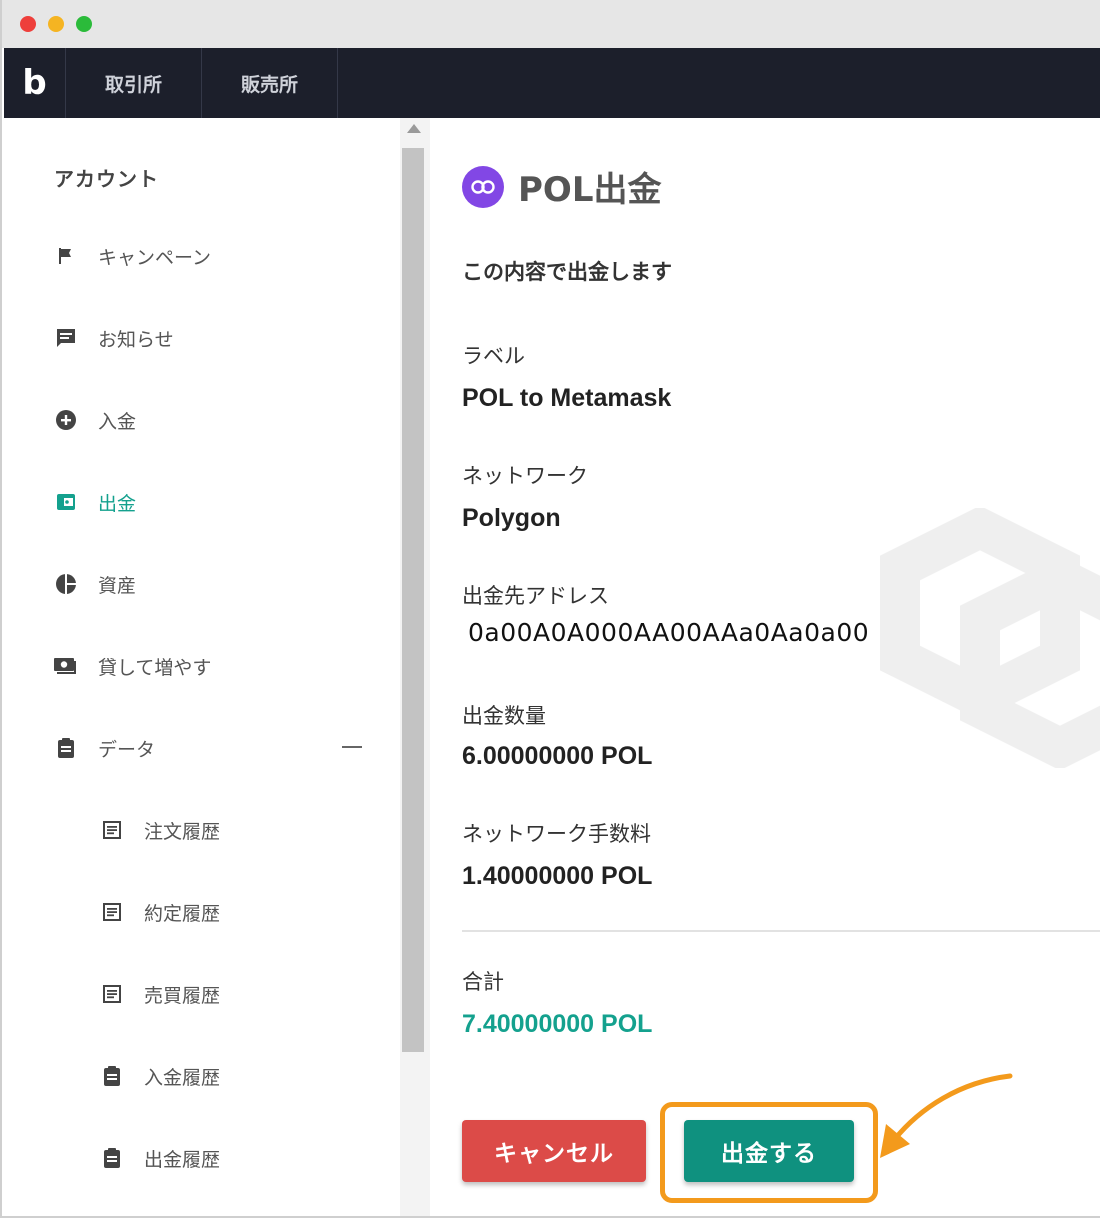 Image resolution: width=1100 pixels, height=1218 pixels. What do you see at coordinates (493, 356) in the screenshot?
I see `label-field-title: ラベル` at bounding box center [493, 356].